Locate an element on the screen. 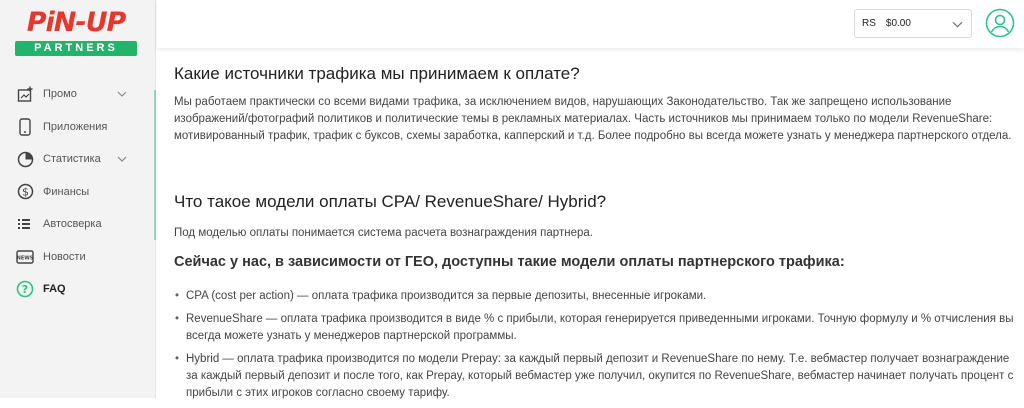  sidebar-item-promo: Промо is located at coordinates (77, 94).